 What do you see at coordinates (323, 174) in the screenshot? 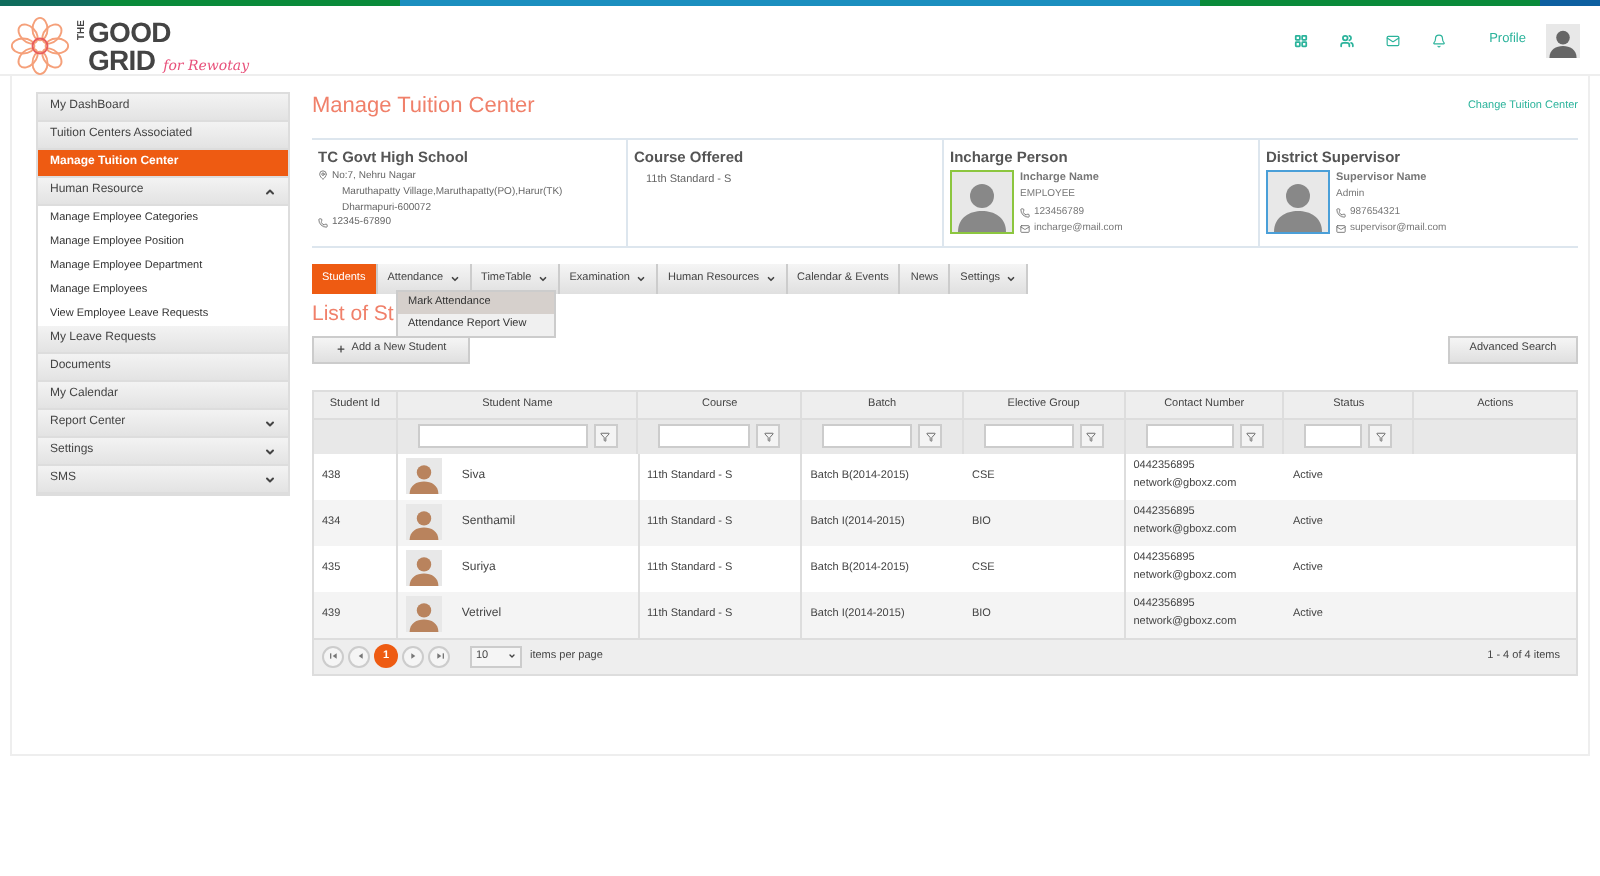
I see `location-pin-icon` at bounding box center [323, 174].